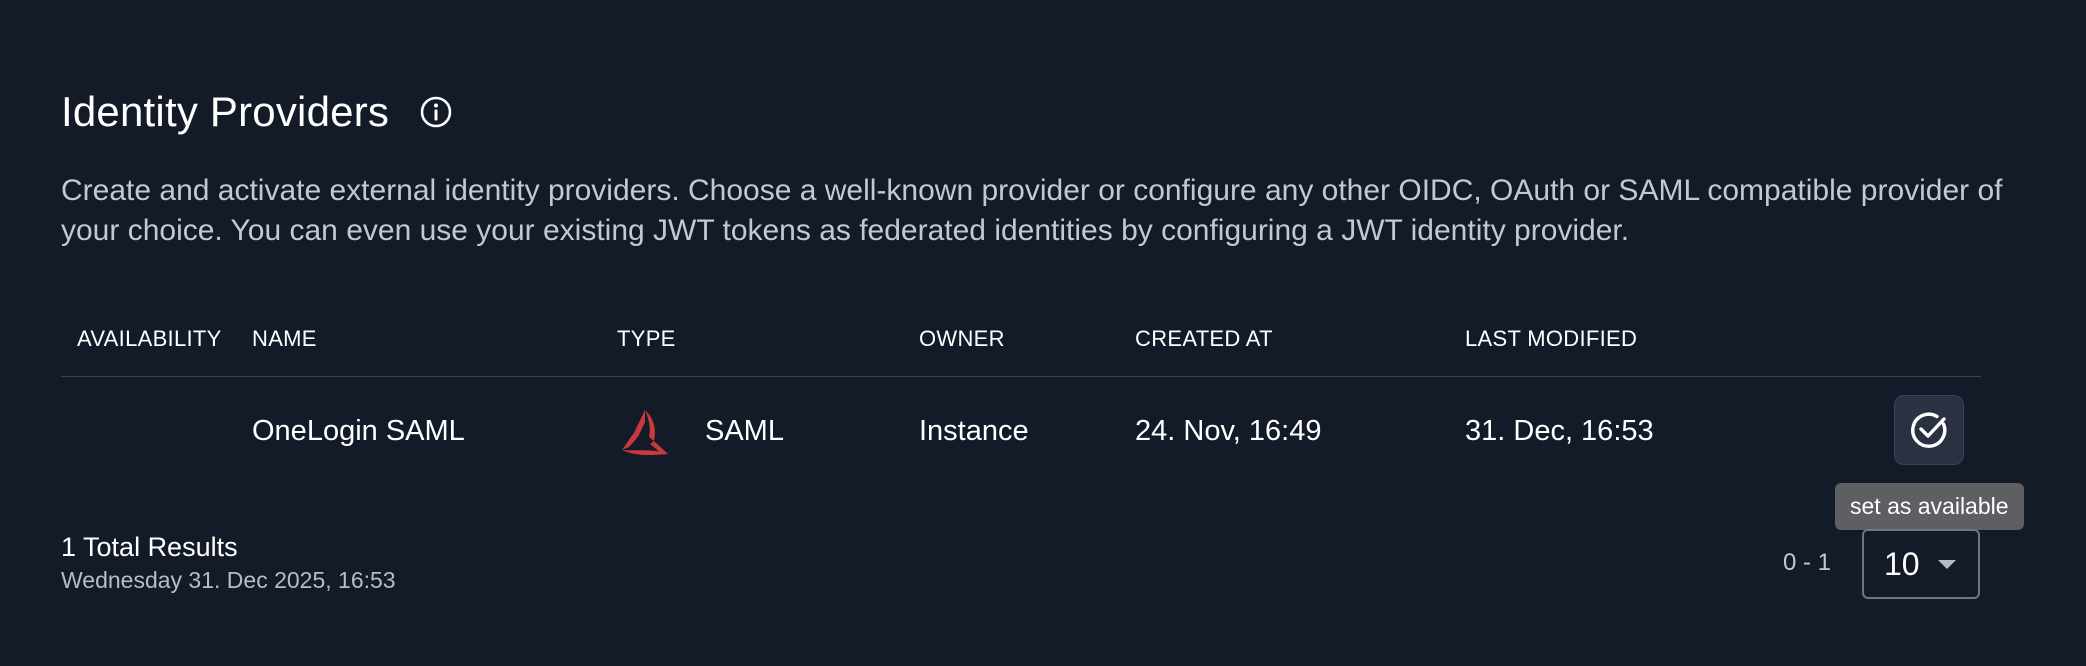  What do you see at coordinates (1807, 562) in the screenshot?
I see `pagination-range: 0 - 1` at bounding box center [1807, 562].